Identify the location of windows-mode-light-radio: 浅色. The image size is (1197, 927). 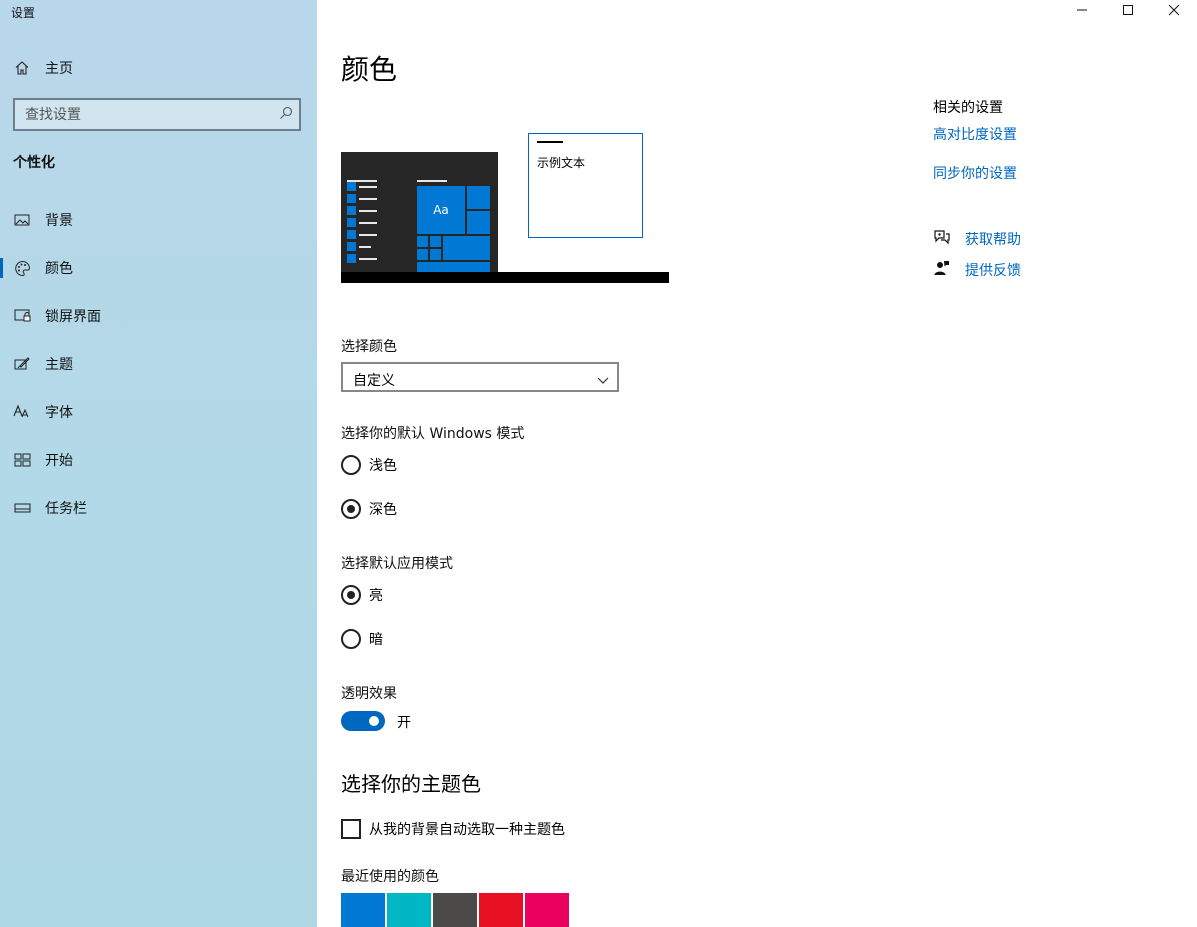
(369, 465).